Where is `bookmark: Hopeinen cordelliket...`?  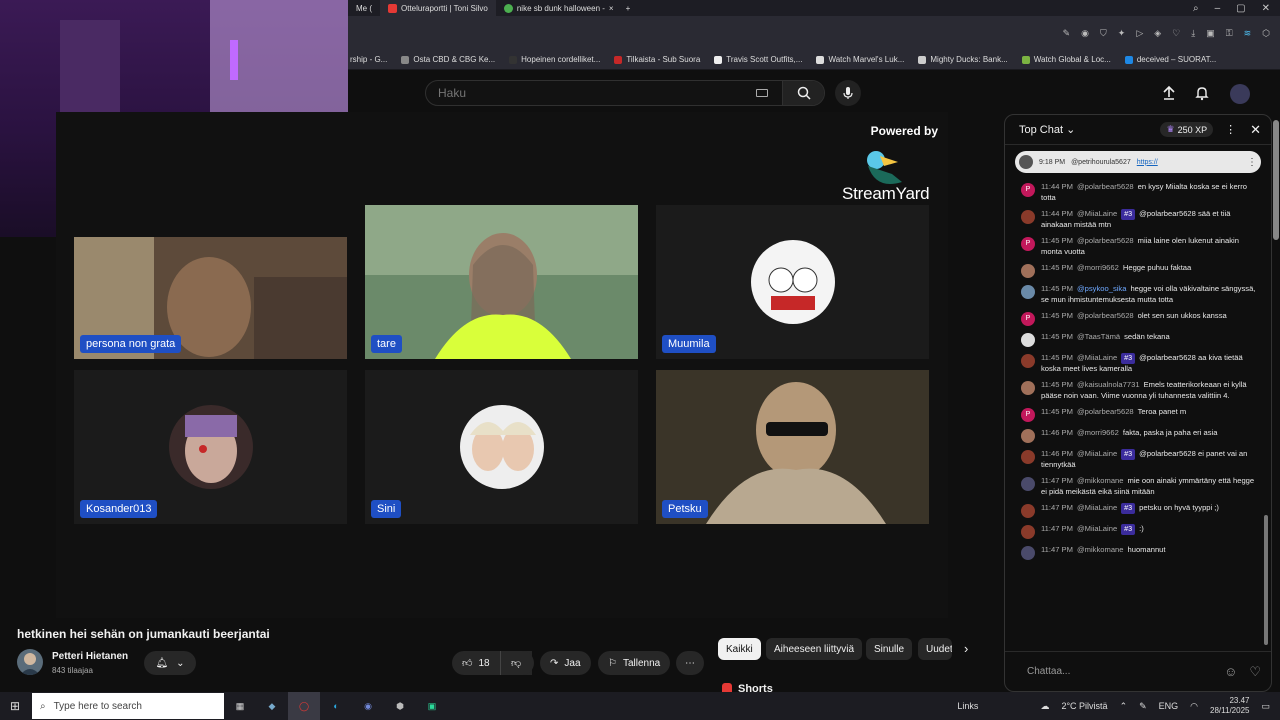 bookmark: Hopeinen cordelliket... is located at coordinates (554, 59).